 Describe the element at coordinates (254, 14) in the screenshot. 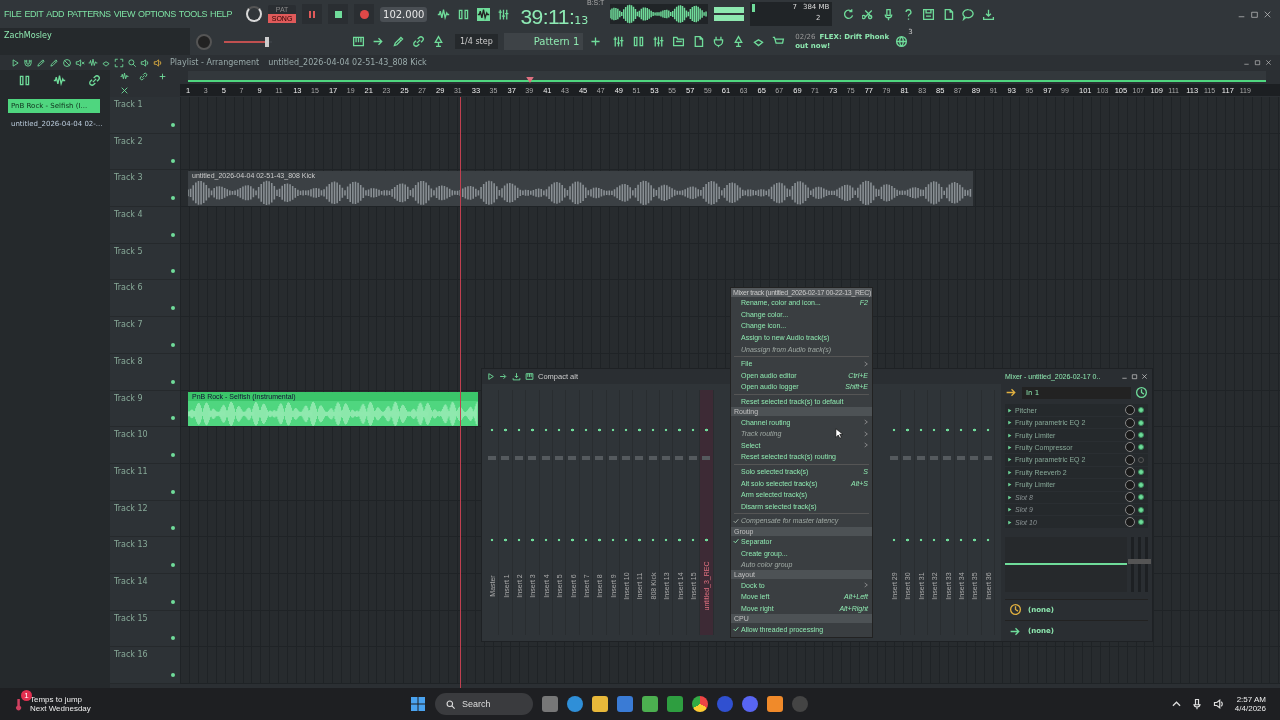

I see `knob` at that location.